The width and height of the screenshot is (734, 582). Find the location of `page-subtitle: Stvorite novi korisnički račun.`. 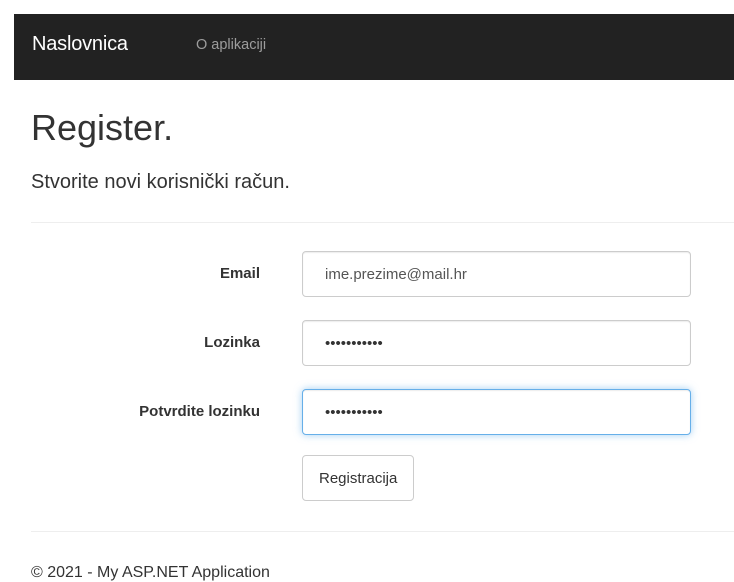

page-subtitle: Stvorite novi korisnički račun. is located at coordinates (160, 182).